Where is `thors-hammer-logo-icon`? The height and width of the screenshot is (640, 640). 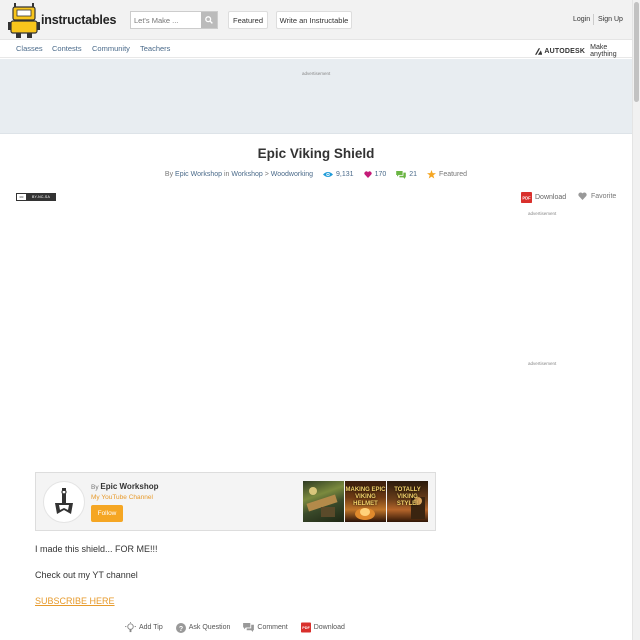
thors-hammer-logo-icon is located at coordinates (64, 501).